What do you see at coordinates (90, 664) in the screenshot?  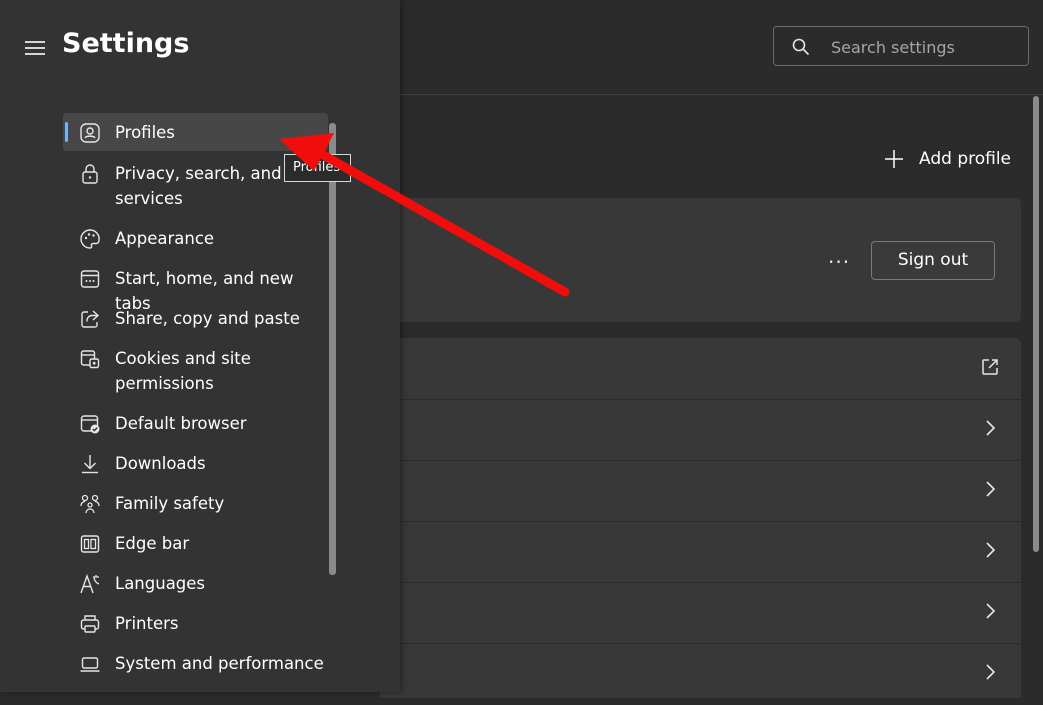 I see `system-icon` at bounding box center [90, 664].